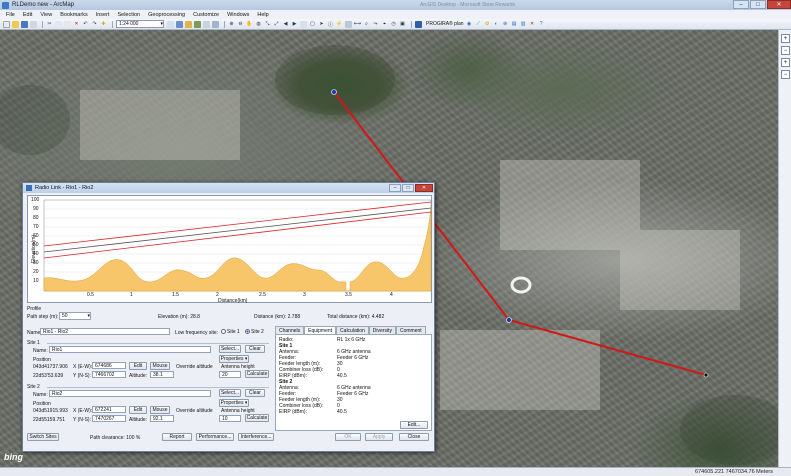 This screenshot has height=476, width=791. What do you see at coordinates (49, 24) in the screenshot?
I see `cut-icon: ✂` at bounding box center [49, 24].